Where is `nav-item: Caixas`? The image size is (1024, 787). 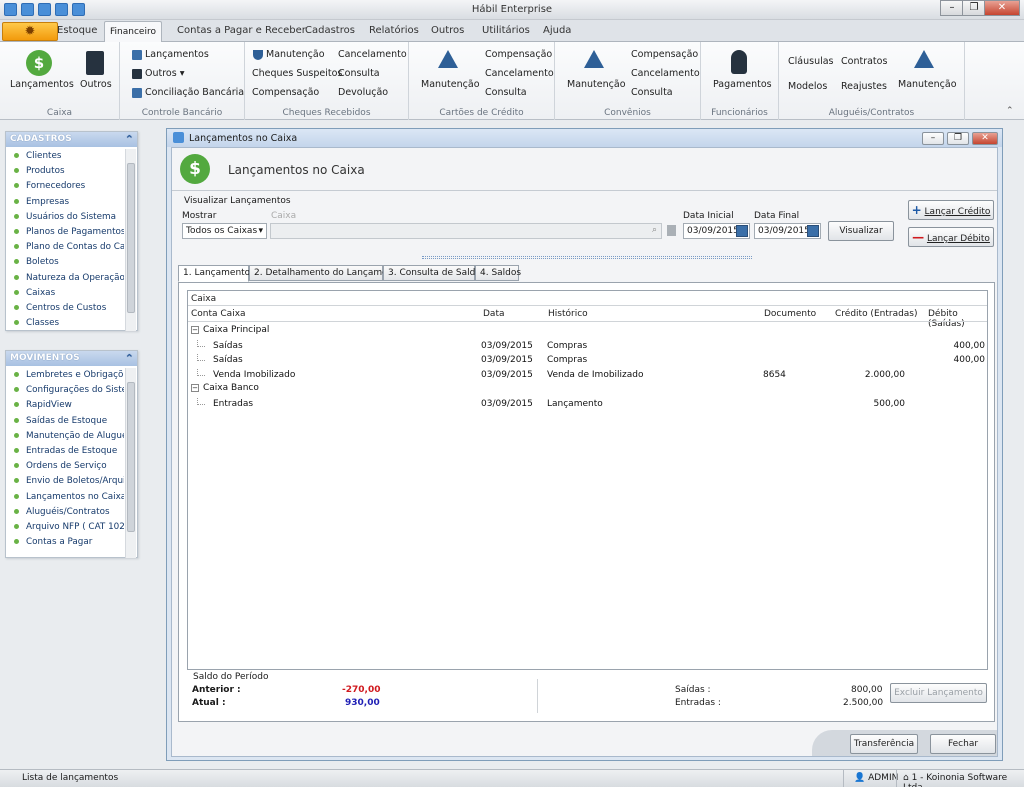 nav-item: Caixas is located at coordinates (65, 293).